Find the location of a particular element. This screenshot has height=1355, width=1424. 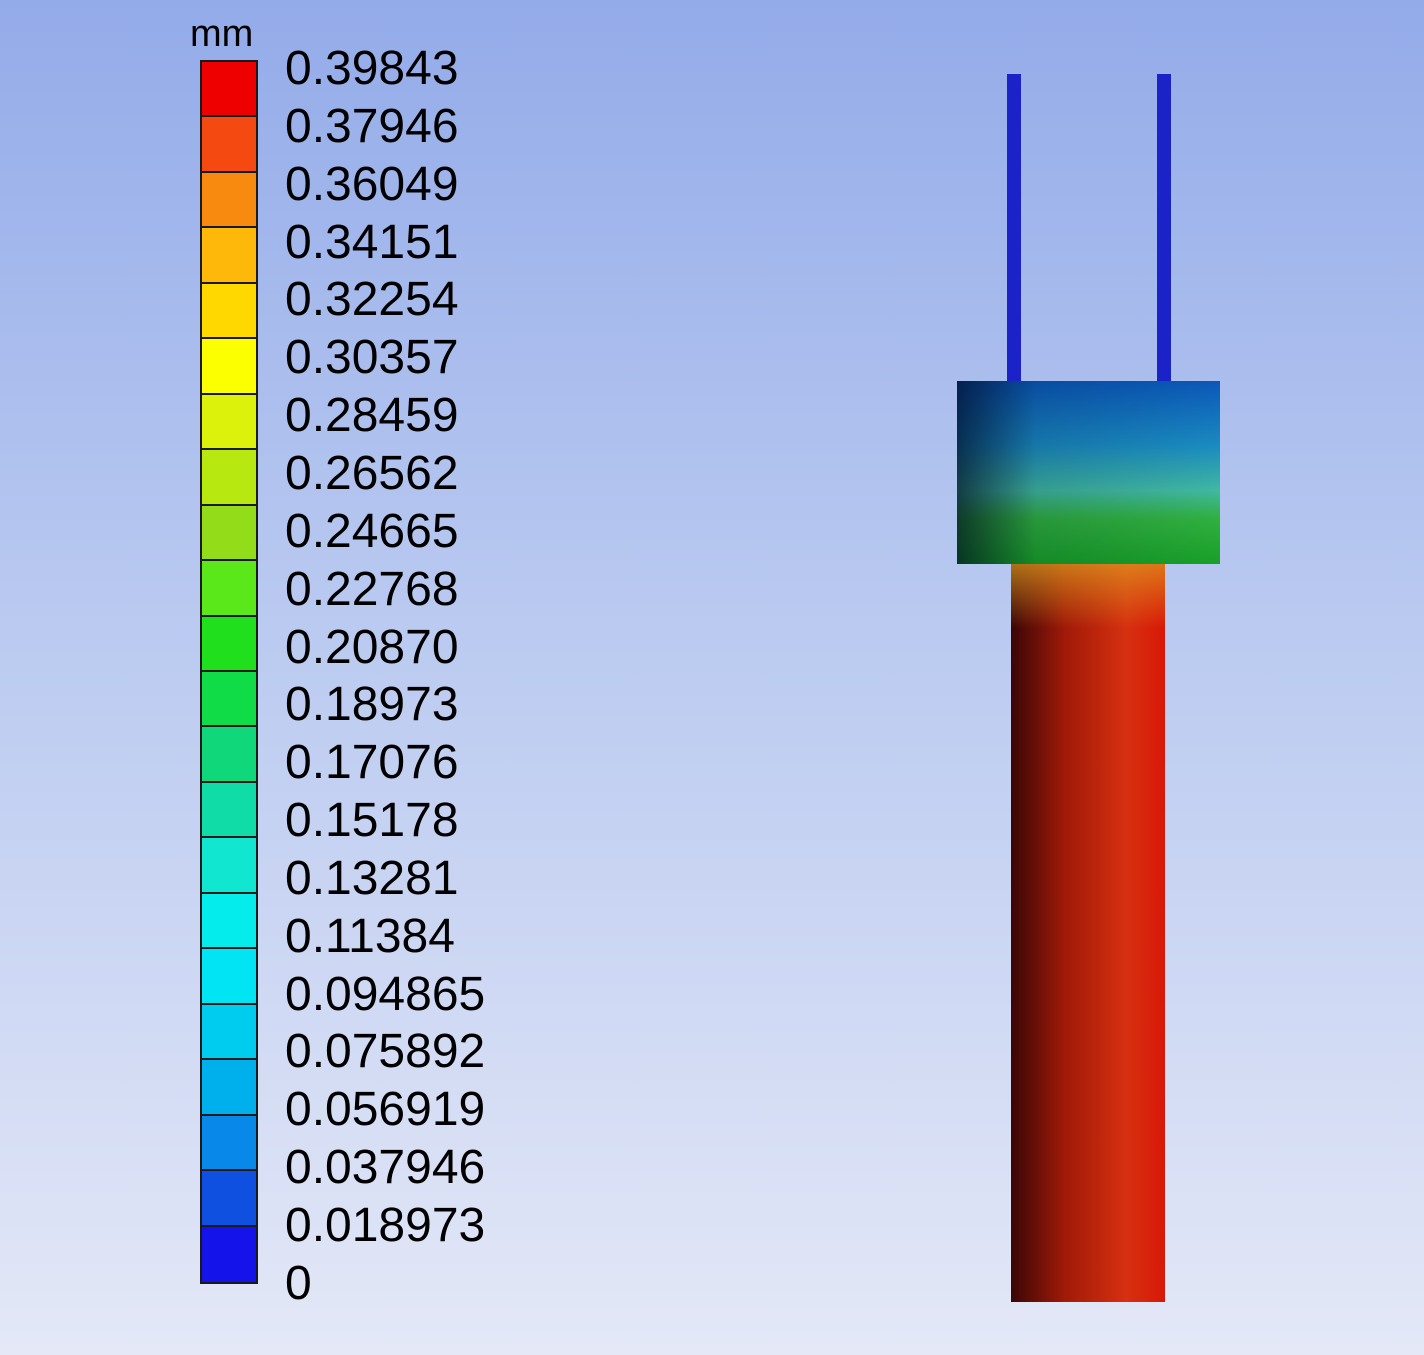

left-rod is located at coordinates (1014, 230).